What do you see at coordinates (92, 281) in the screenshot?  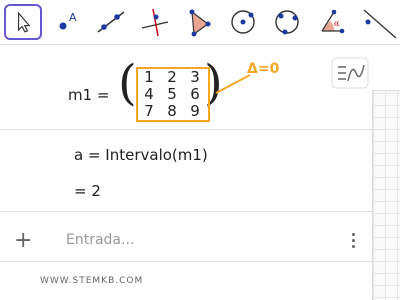 I see `watermark: WWW.STEMKB.COM` at bounding box center [92, 281].